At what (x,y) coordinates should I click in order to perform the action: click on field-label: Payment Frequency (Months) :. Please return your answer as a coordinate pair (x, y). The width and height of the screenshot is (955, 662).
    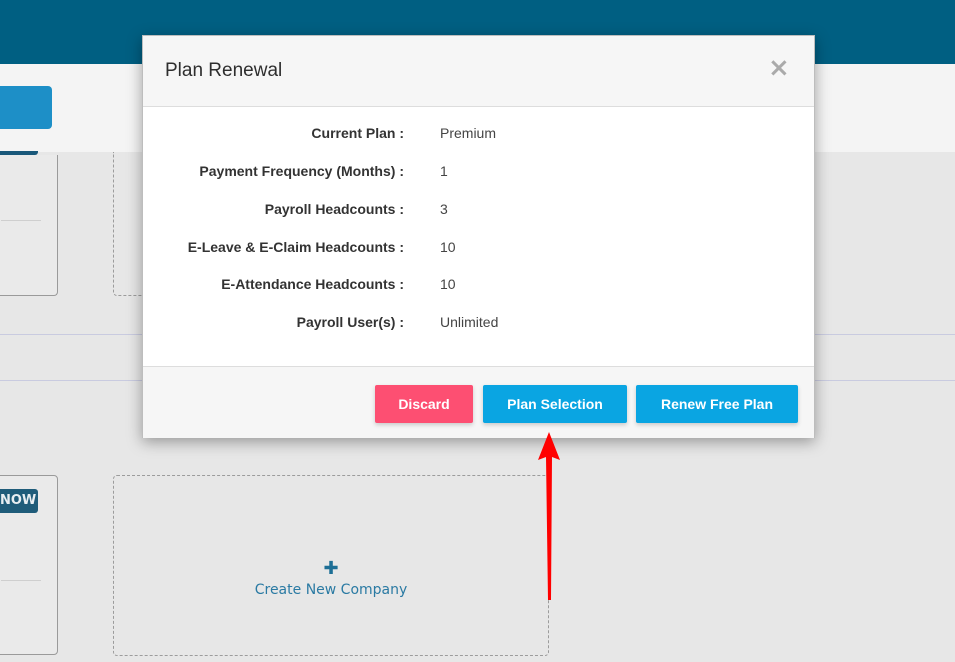
    Looking at the image, I should click on (301, 171).